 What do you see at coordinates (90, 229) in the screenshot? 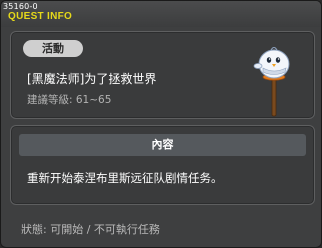
I see `quest-status: 狀態: 可開始 / 不可執行任務` at bounding box center [90, 229].